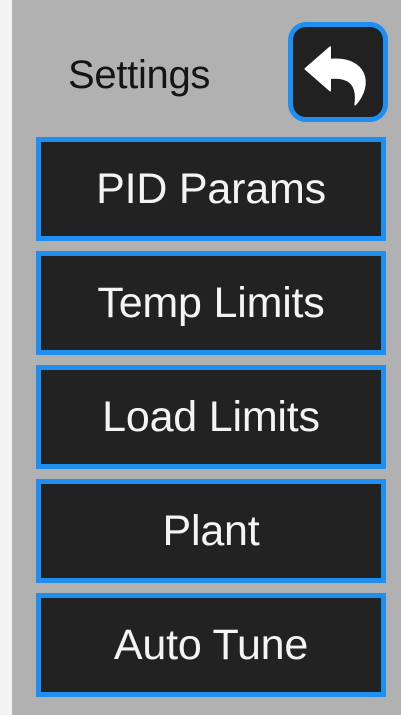 This screenshot has width=401, height=715. I want to click on auto-tune-button: Auto Tune, so click(211, 645).